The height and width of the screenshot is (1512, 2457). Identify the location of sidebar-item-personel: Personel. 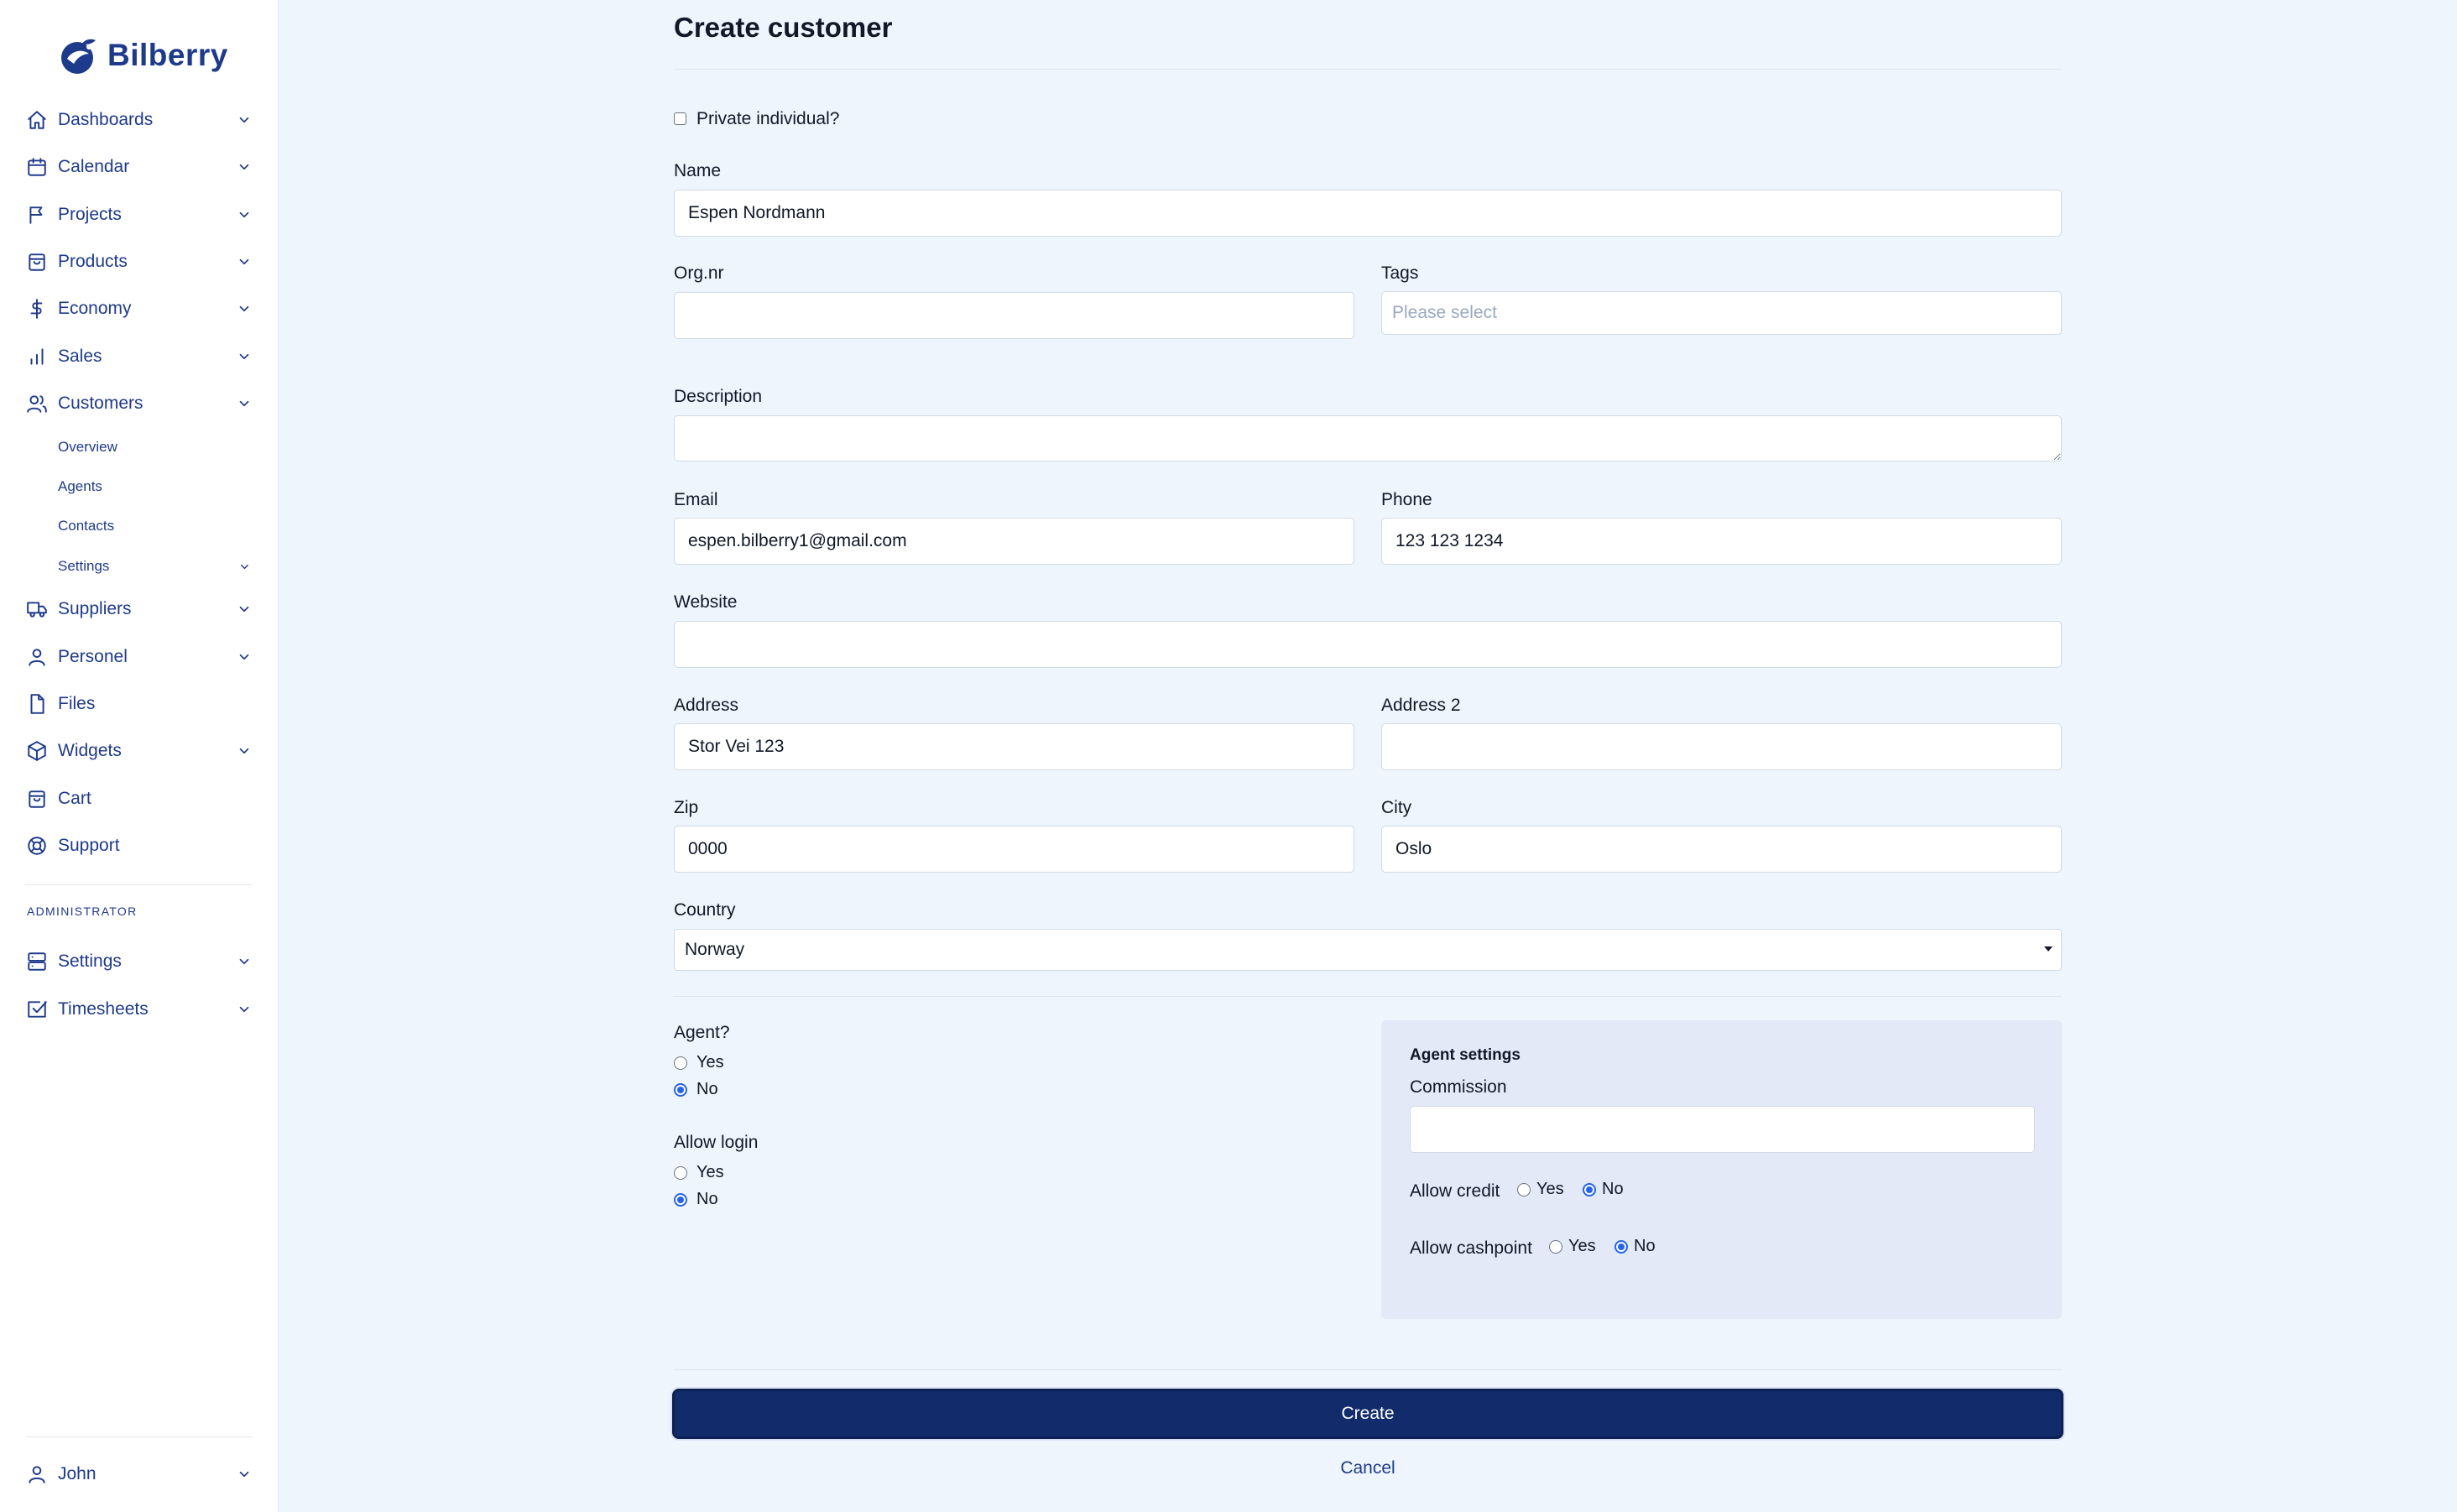
(139, 657).